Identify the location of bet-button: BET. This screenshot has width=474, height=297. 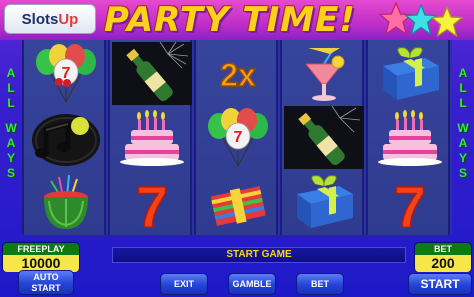
(320, 284).